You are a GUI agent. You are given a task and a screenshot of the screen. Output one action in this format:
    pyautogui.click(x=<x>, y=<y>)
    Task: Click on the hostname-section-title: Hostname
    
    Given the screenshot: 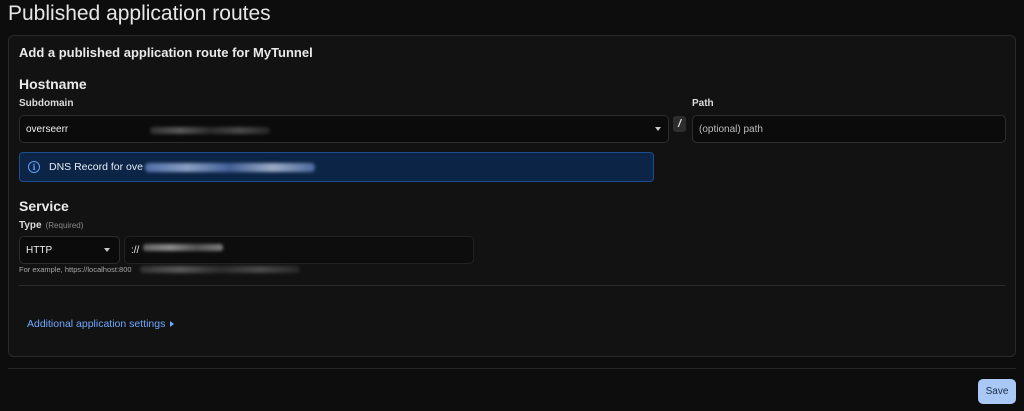 What is the action you would take?
    pyautogui.click(x=53, y=84)
    